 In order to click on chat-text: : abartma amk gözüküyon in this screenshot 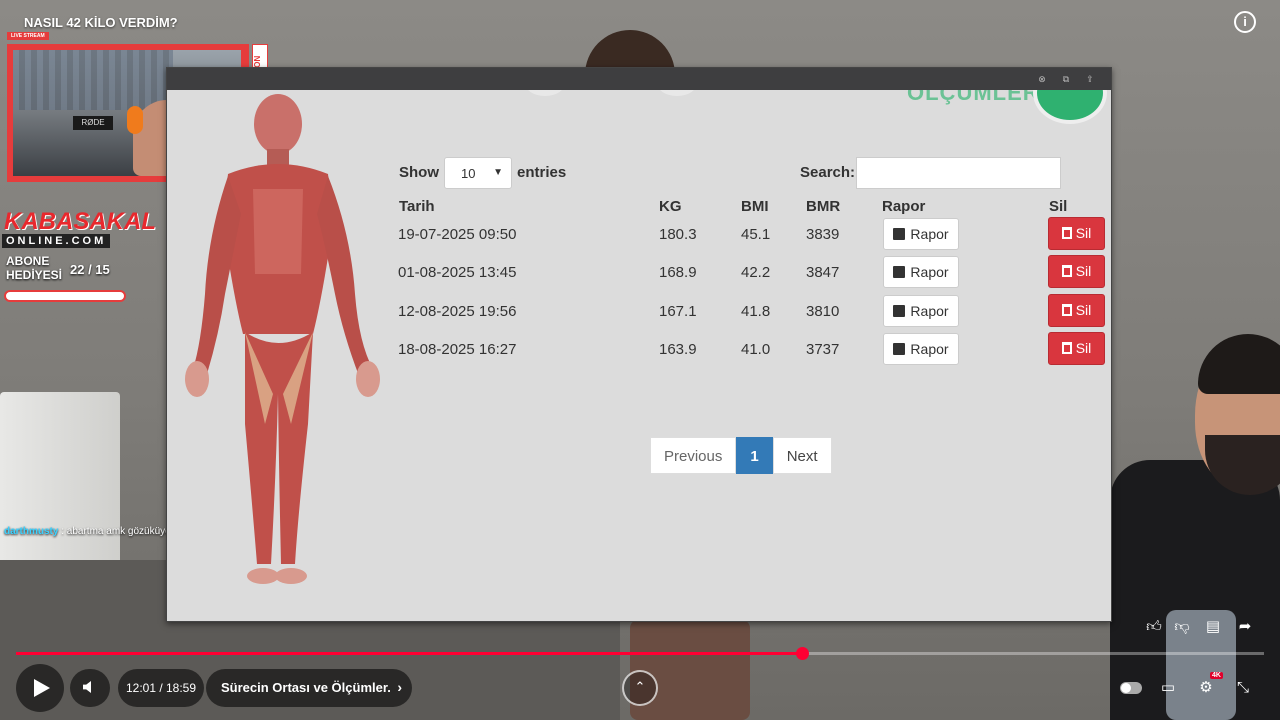, I will do `click(119, 531)`.